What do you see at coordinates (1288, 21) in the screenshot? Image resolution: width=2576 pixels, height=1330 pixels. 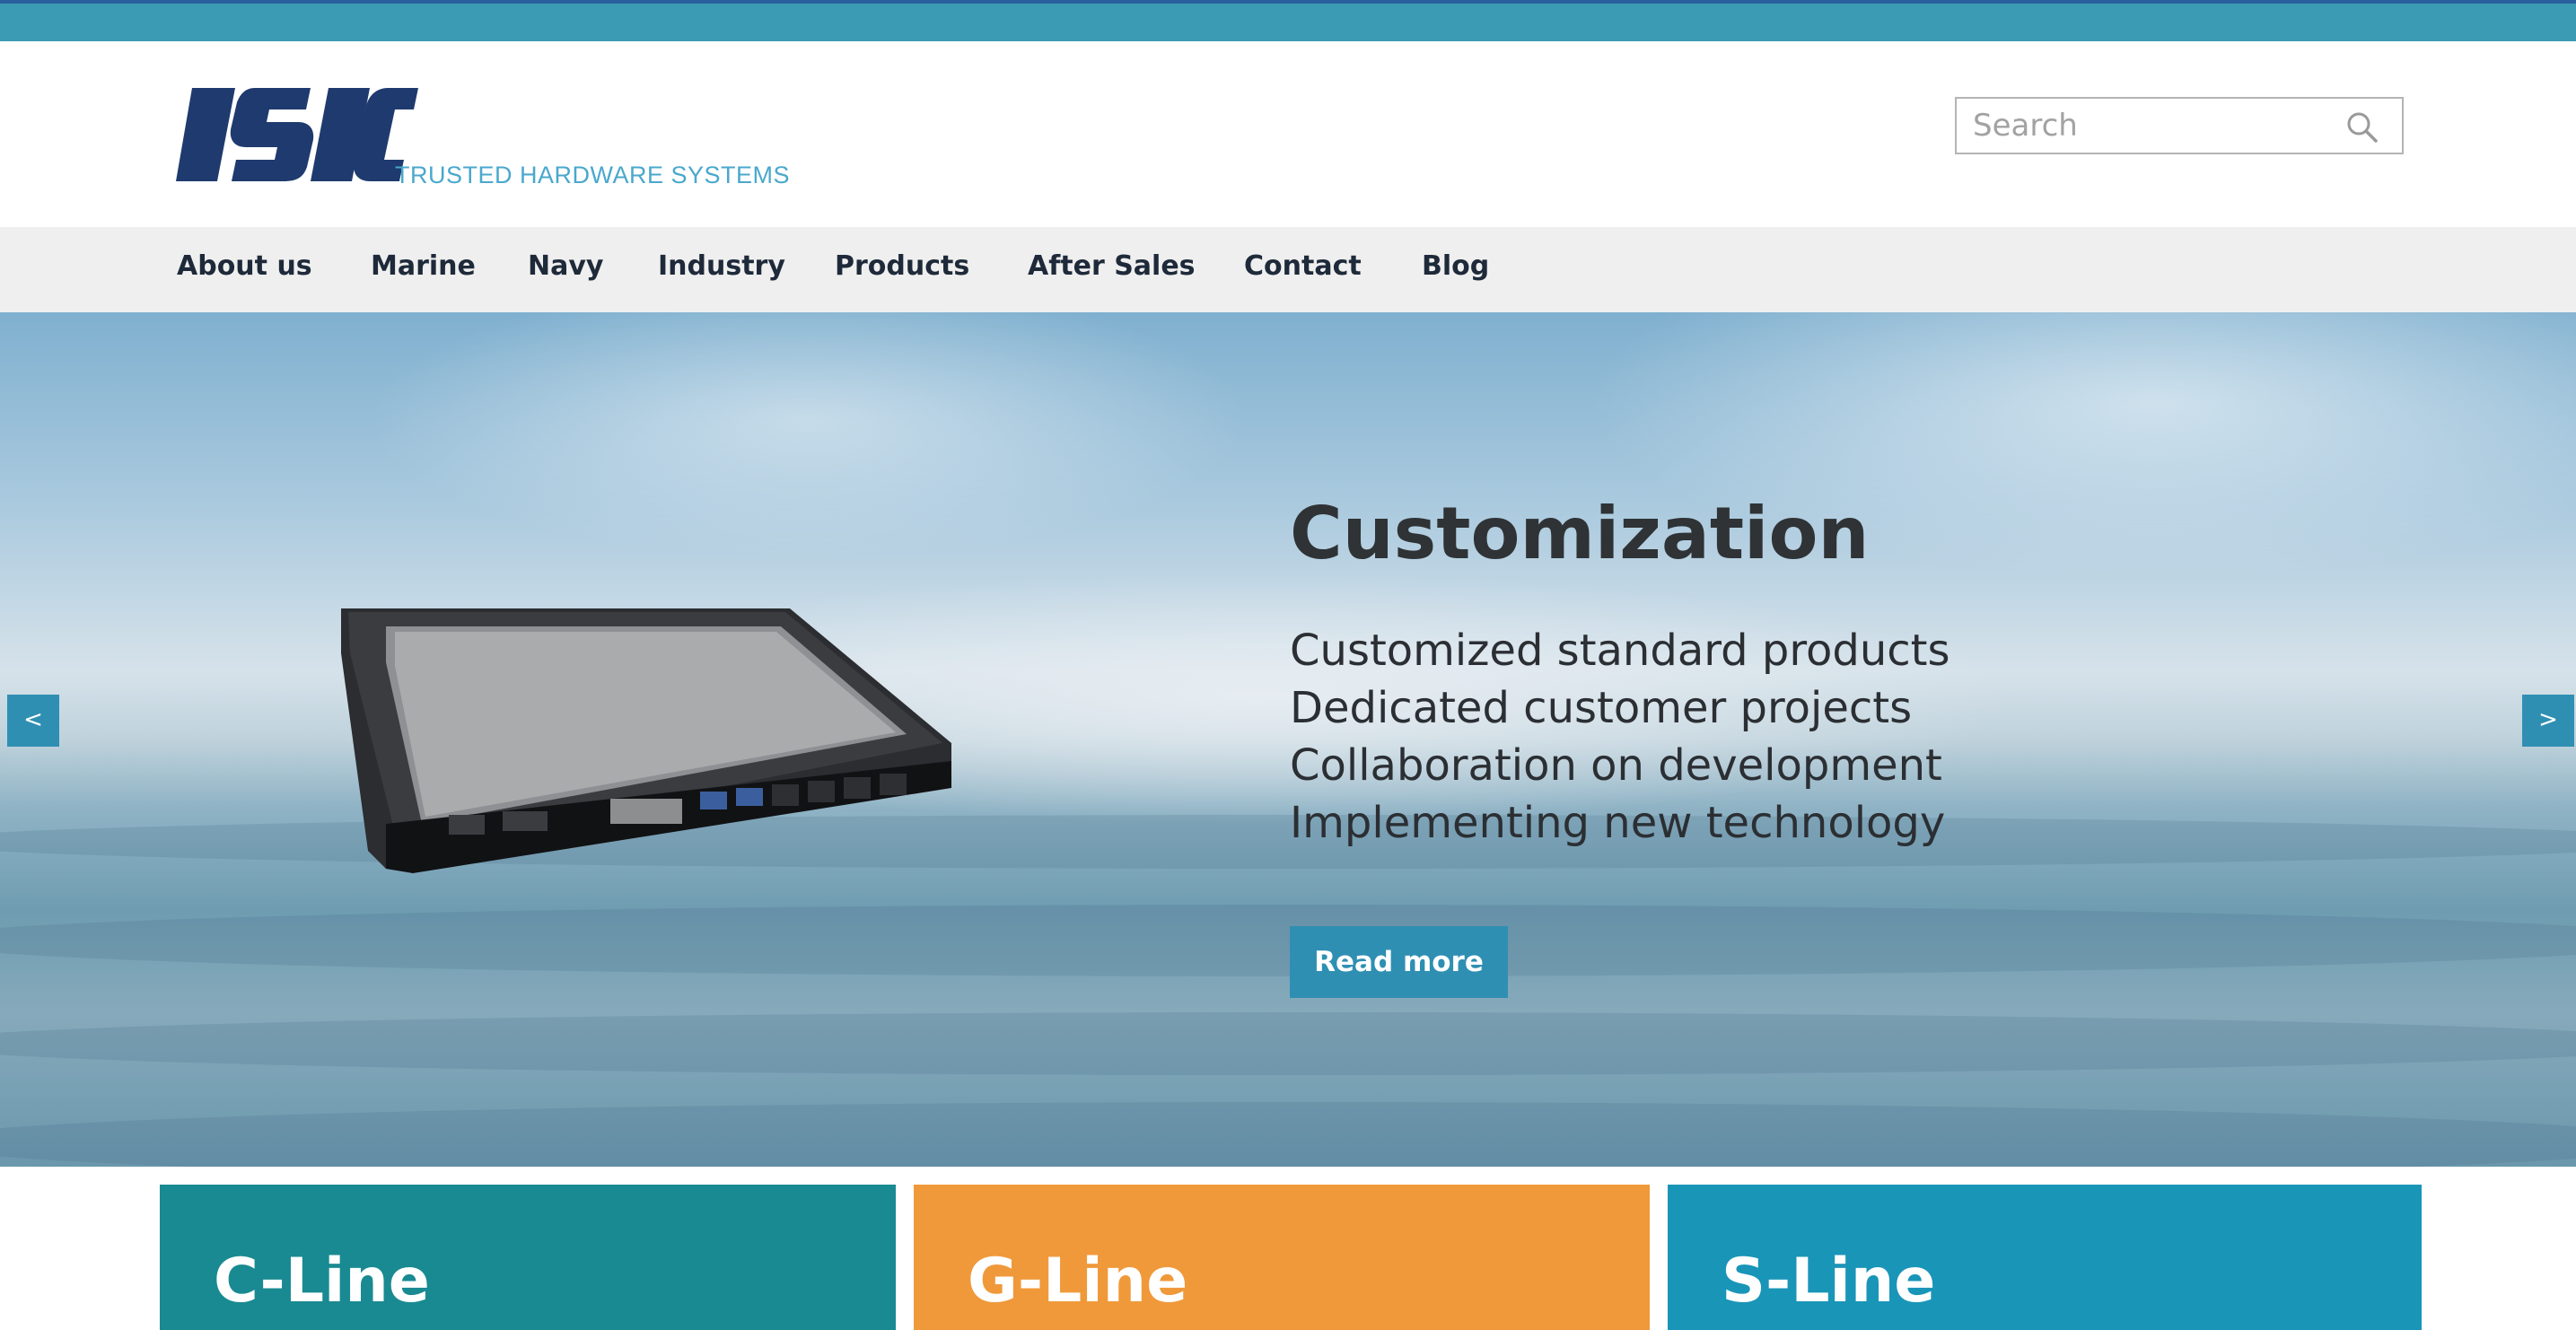 I see `top-accent-bar` at bounding box center [1288, 21].